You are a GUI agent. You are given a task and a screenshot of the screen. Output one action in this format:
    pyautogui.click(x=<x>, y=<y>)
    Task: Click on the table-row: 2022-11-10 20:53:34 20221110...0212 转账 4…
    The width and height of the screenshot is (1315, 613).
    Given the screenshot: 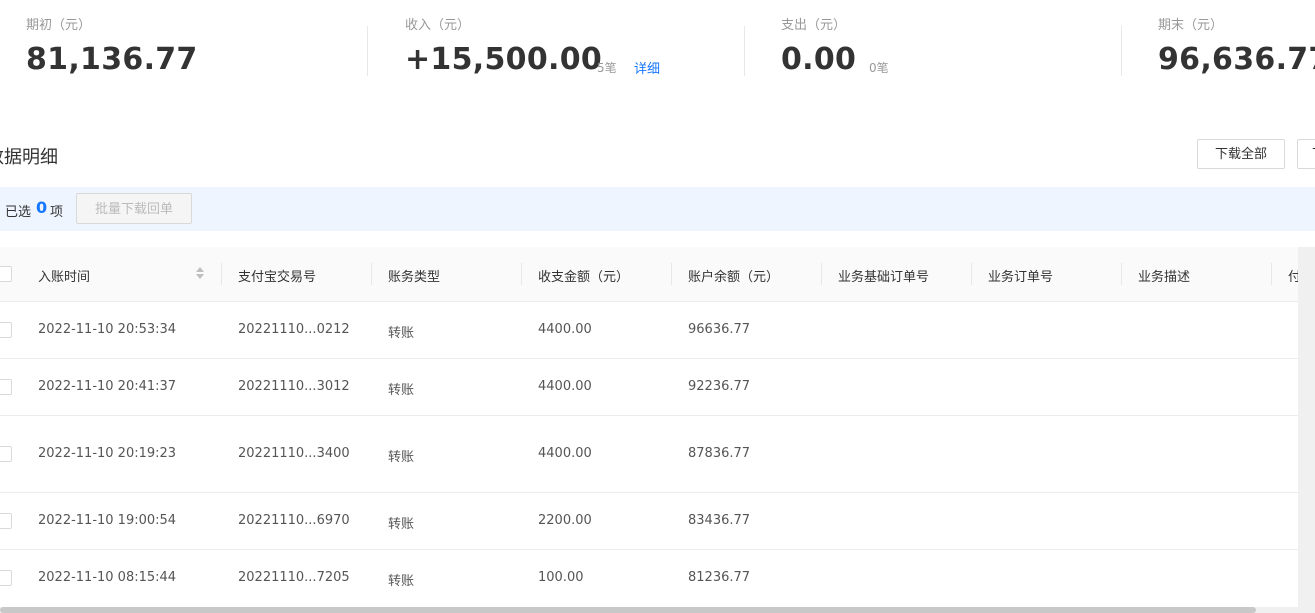 What is the action you would take?
    pyautogui.click(x=657, y=330)
    